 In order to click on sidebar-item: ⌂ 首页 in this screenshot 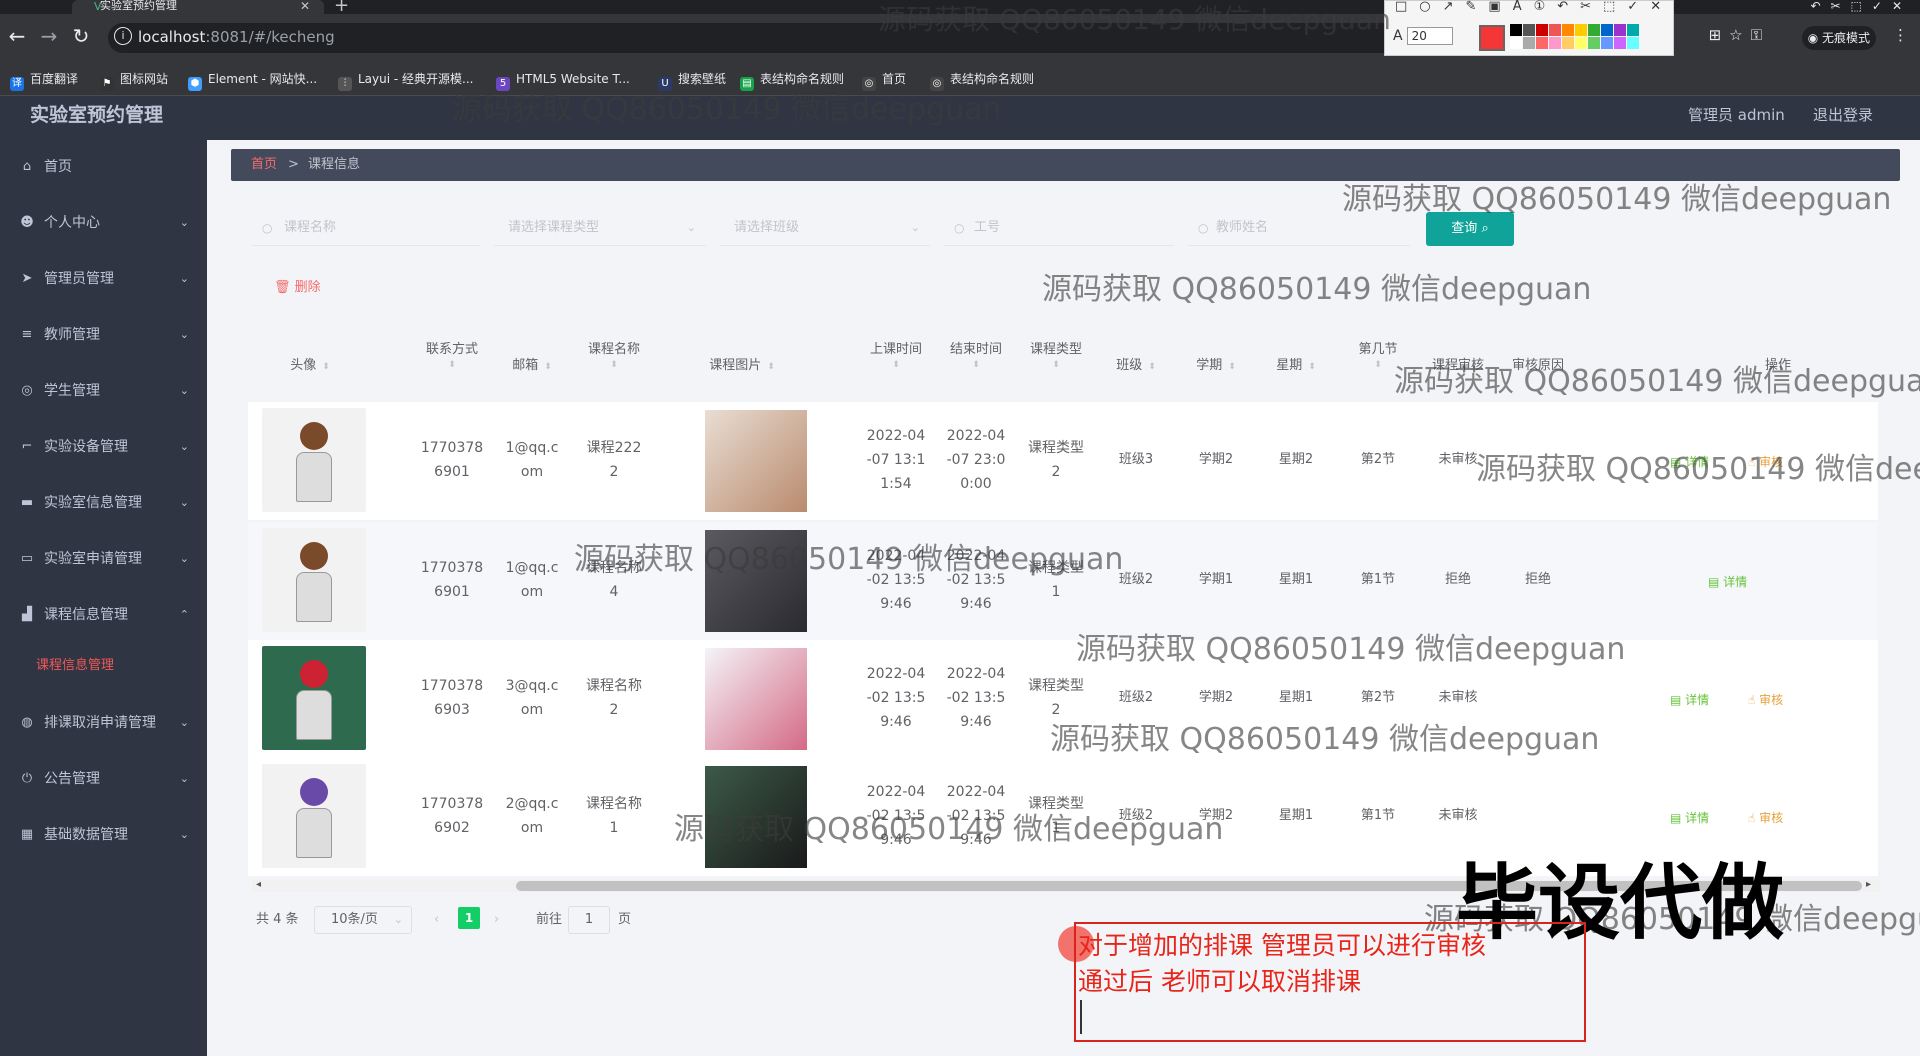, I will do `click(103, 167)`.